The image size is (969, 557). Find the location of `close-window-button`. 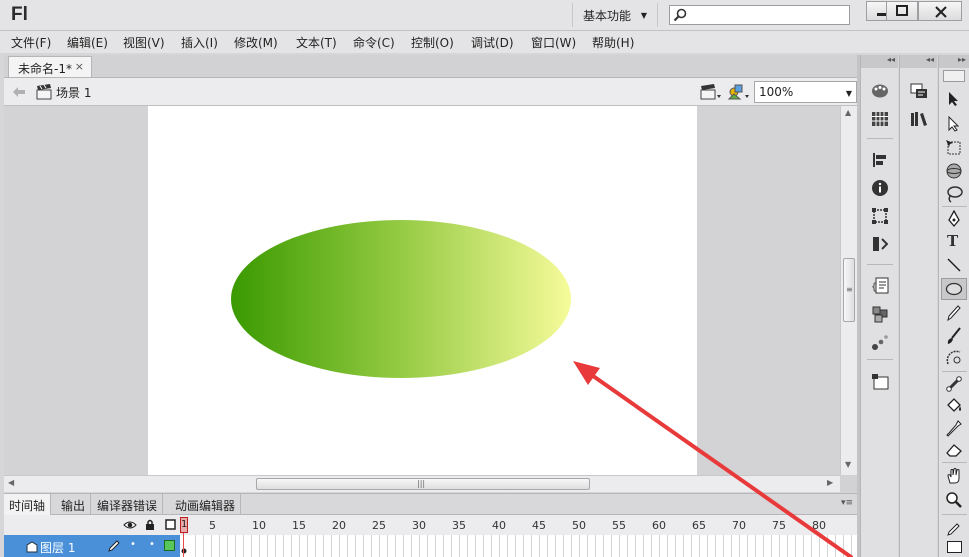

close-window-button is located at coordinates (940, 11).